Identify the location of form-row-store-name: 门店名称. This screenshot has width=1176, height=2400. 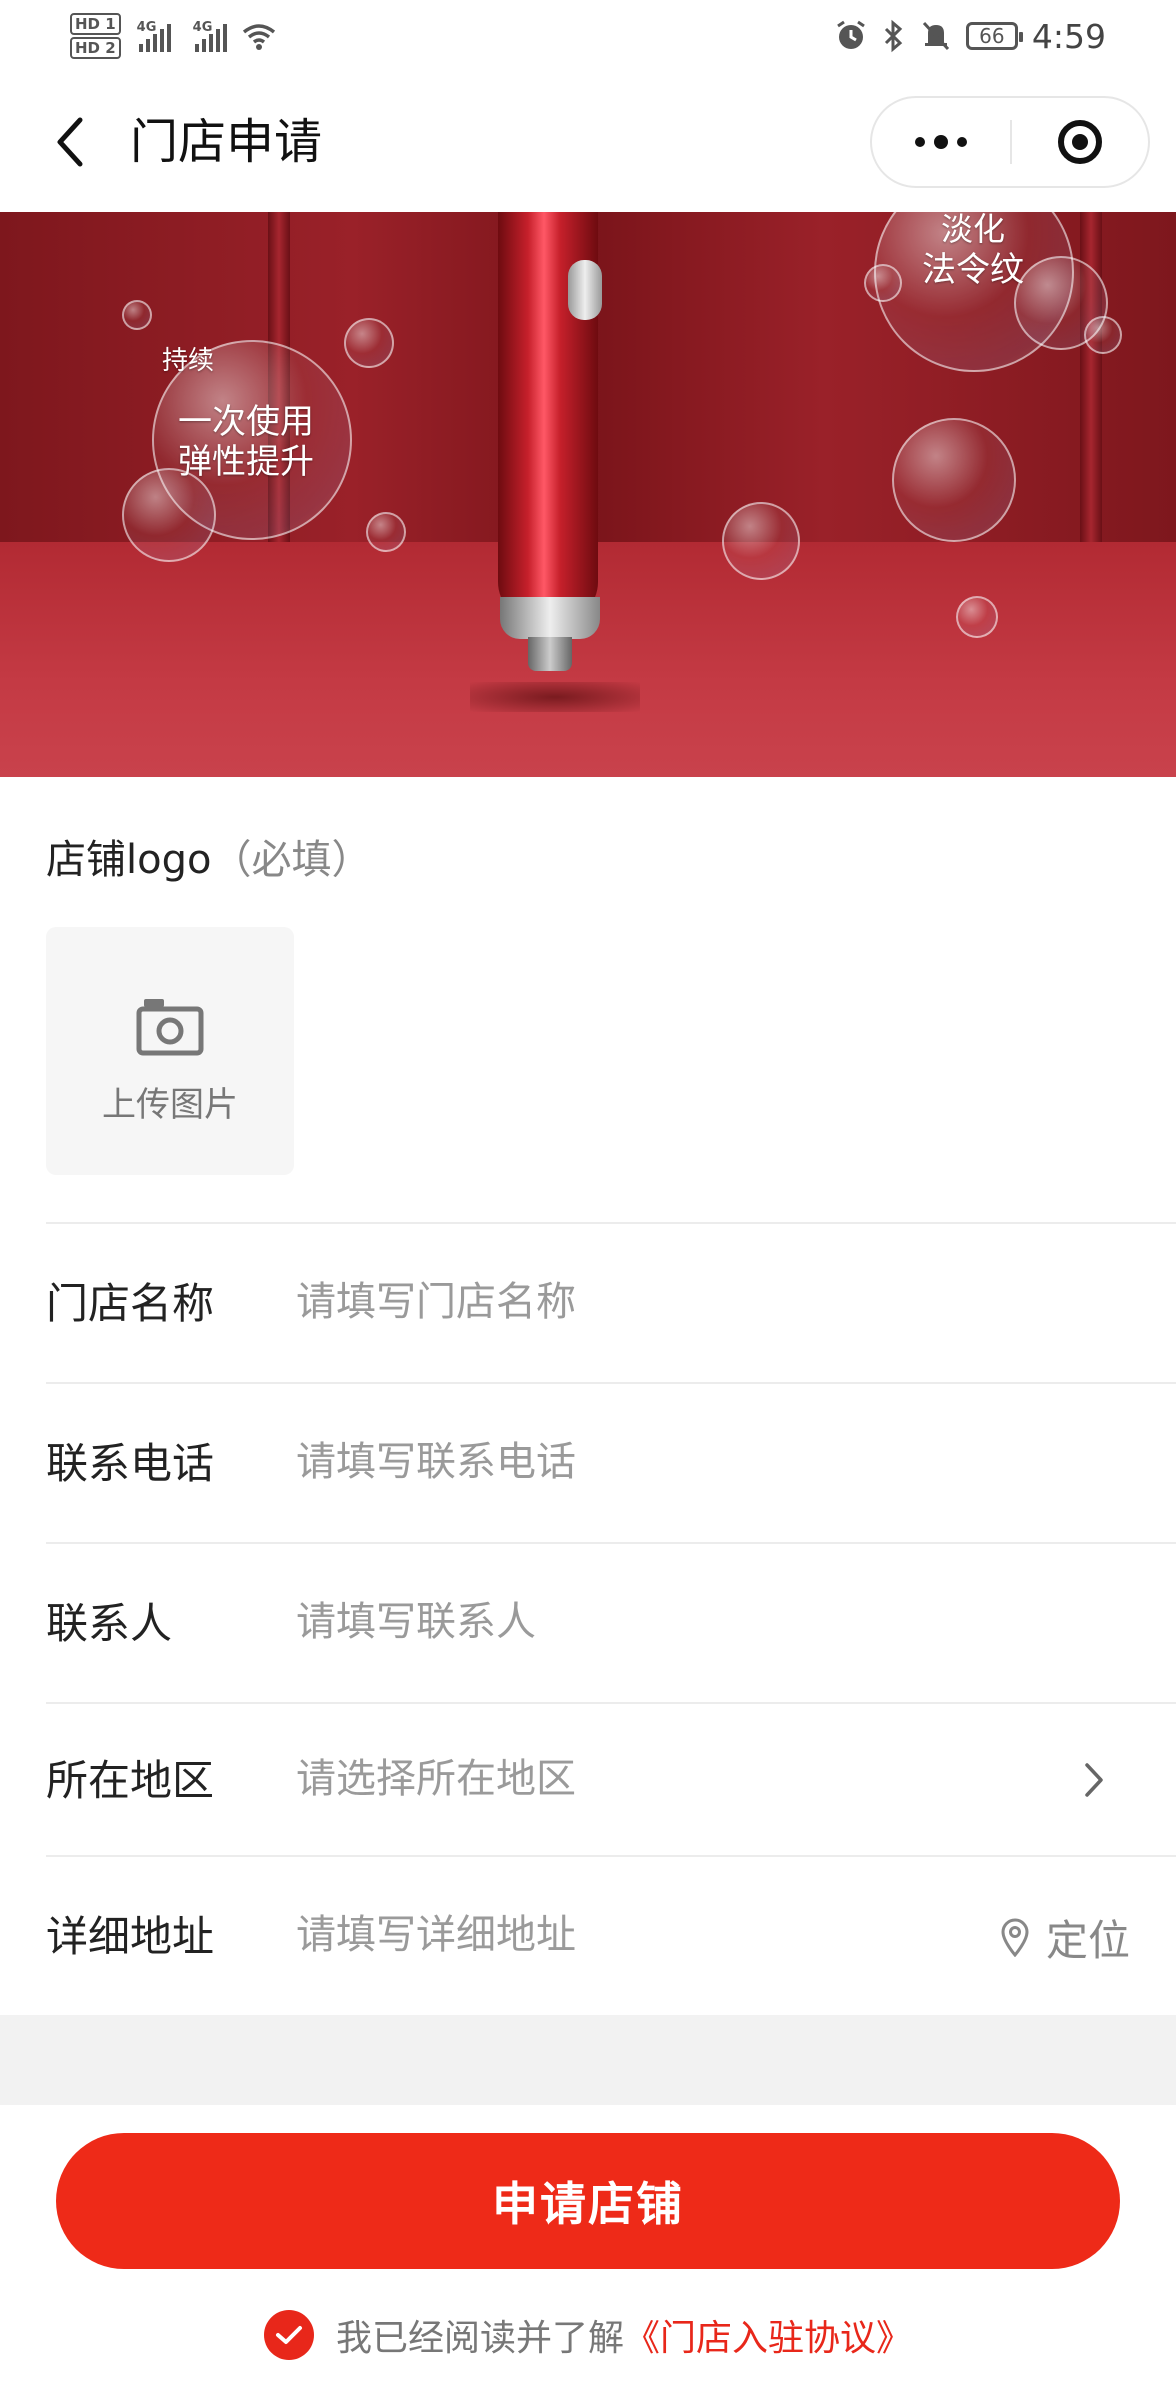
(611, 1302).